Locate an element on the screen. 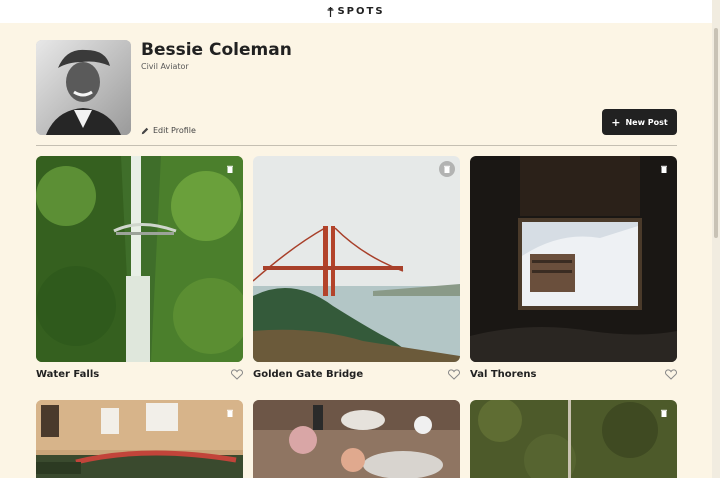  card: Val Thorens is located at coordinates (573, 268).